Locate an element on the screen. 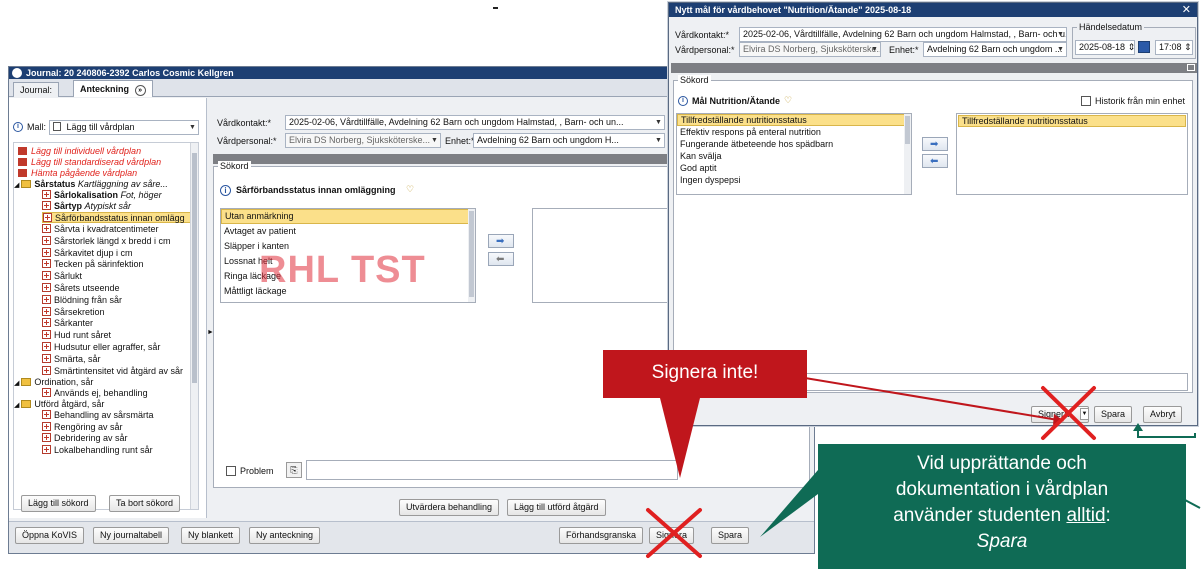  red-callout: Signera inte! is located at coordinates (705, 374).